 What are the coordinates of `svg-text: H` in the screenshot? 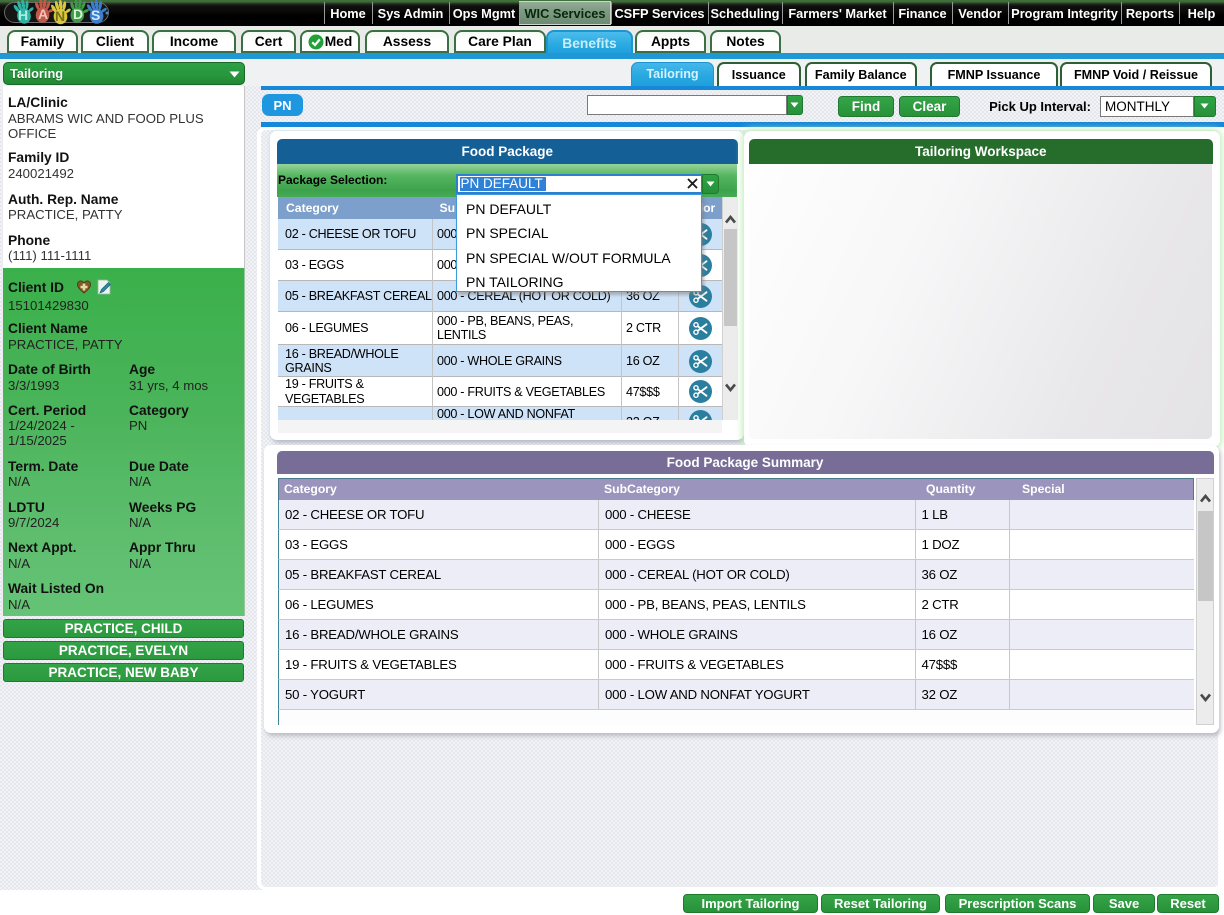 It's located at (23, 15).